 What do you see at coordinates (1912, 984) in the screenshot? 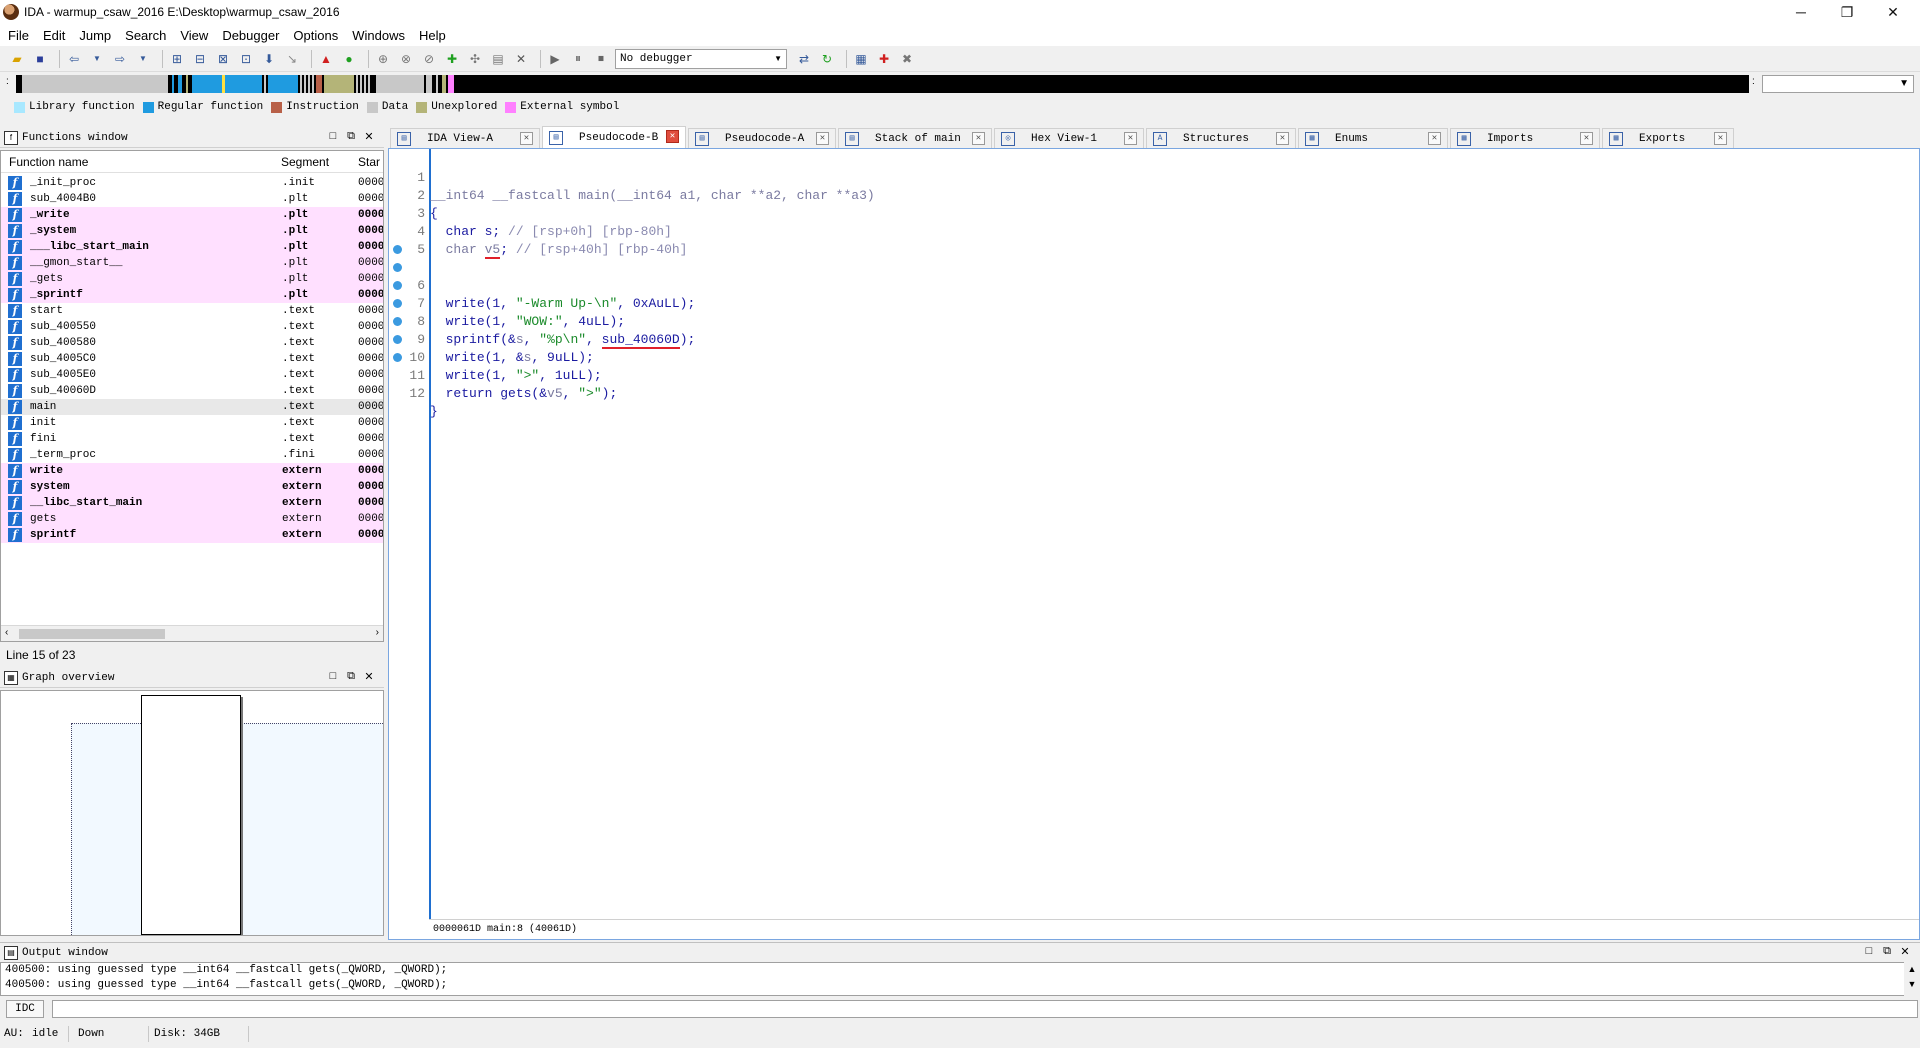
I see `chevron-down-icon: ▼` at bounding box center [1912, 984].